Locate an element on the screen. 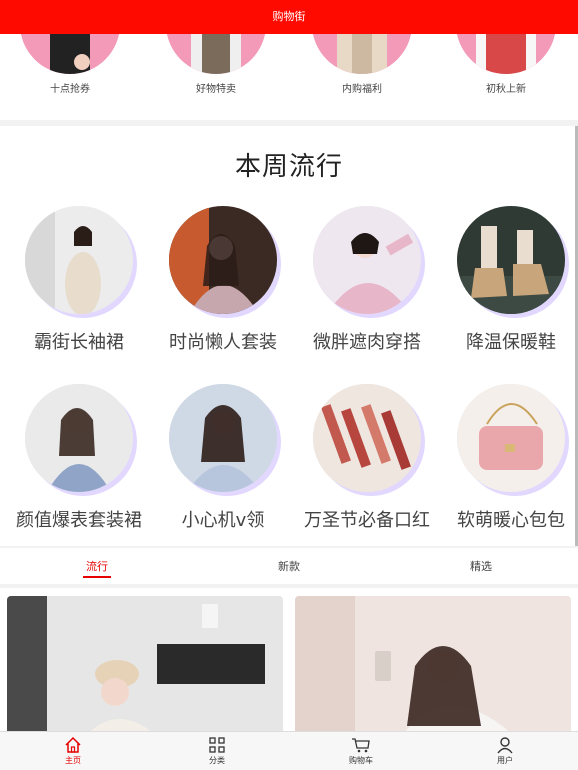 This screenshot has width=578, height=770. weekly-item: 微胖遮肉穿搭 is located at coordinates (367, 286).